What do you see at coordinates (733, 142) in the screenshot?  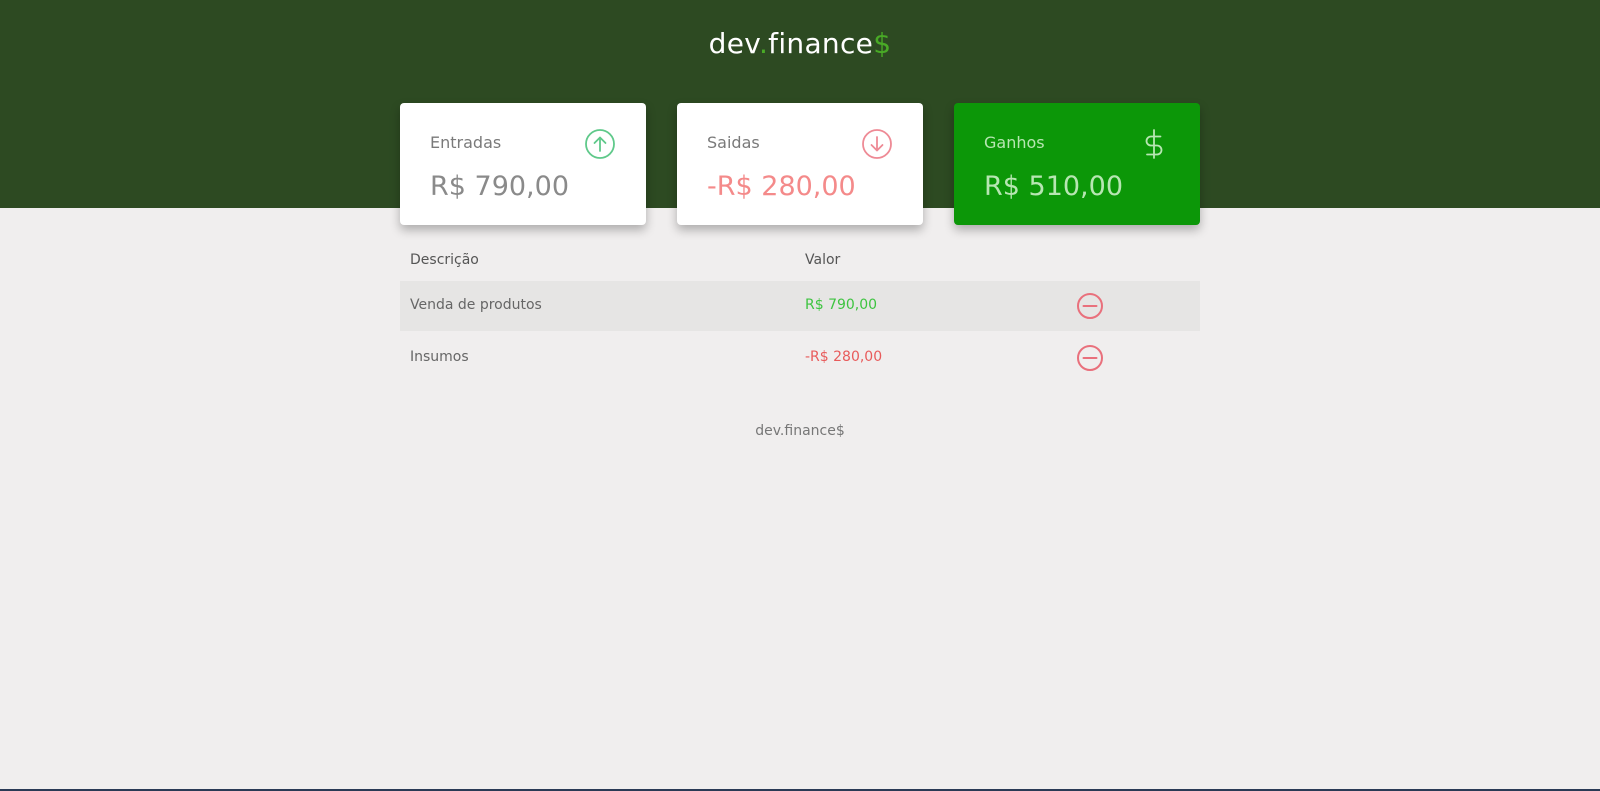 I see `expenses-card-title: Saidas` at bounding box center [733, 142].